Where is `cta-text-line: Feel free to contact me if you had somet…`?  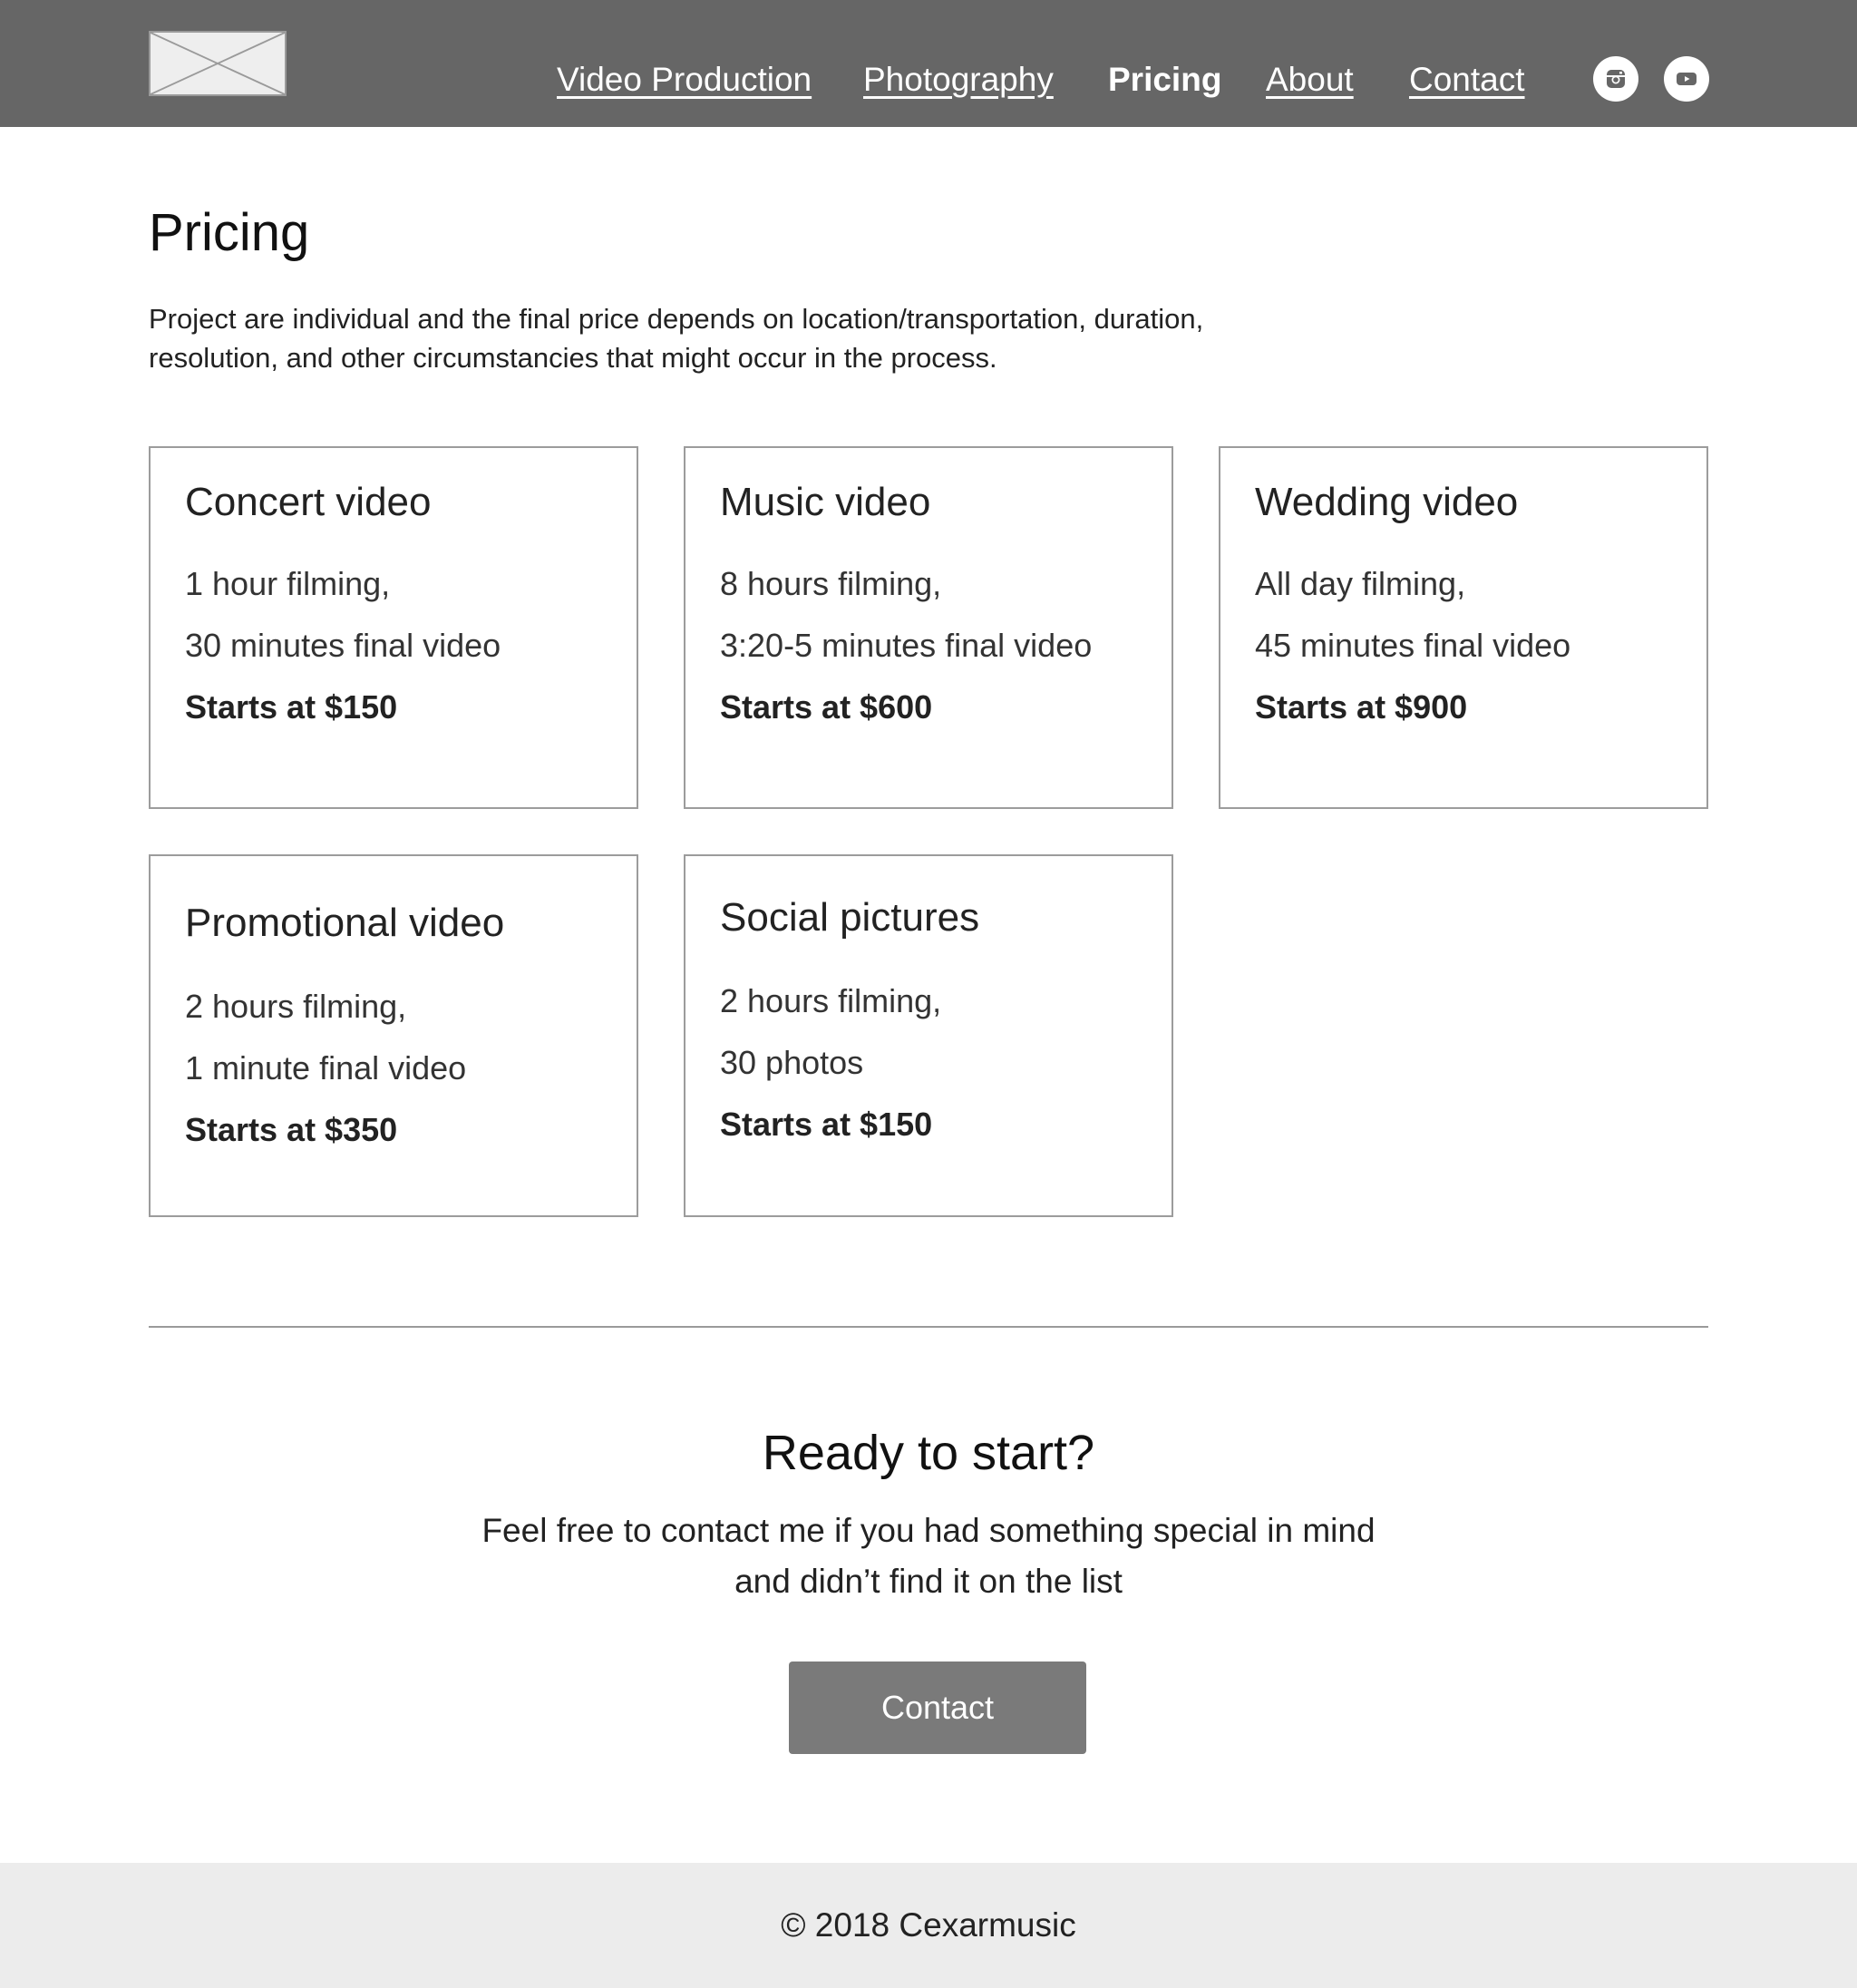 cta-text-line: Feel free to contact me if you had somet… is located at coordinates (928, 1530).